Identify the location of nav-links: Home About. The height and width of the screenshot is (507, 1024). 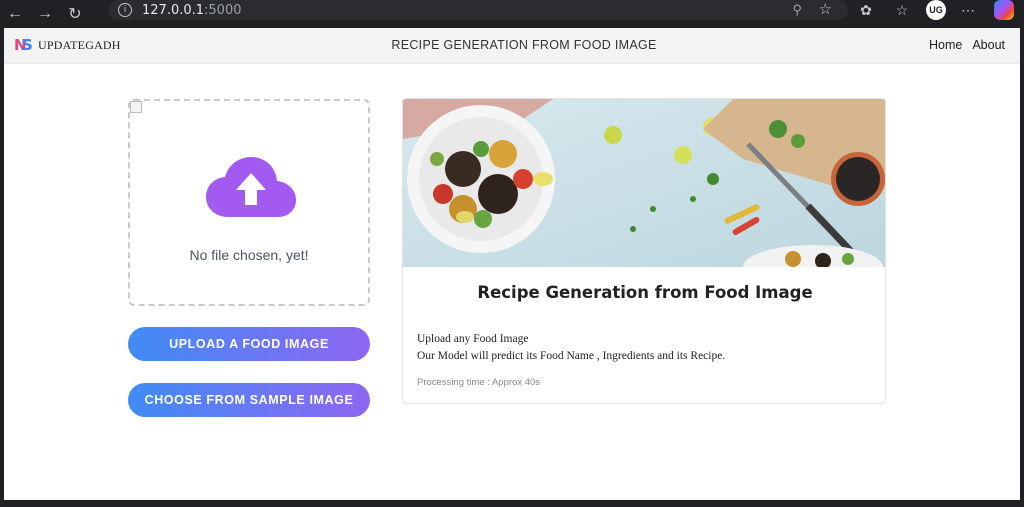
(967, 45).